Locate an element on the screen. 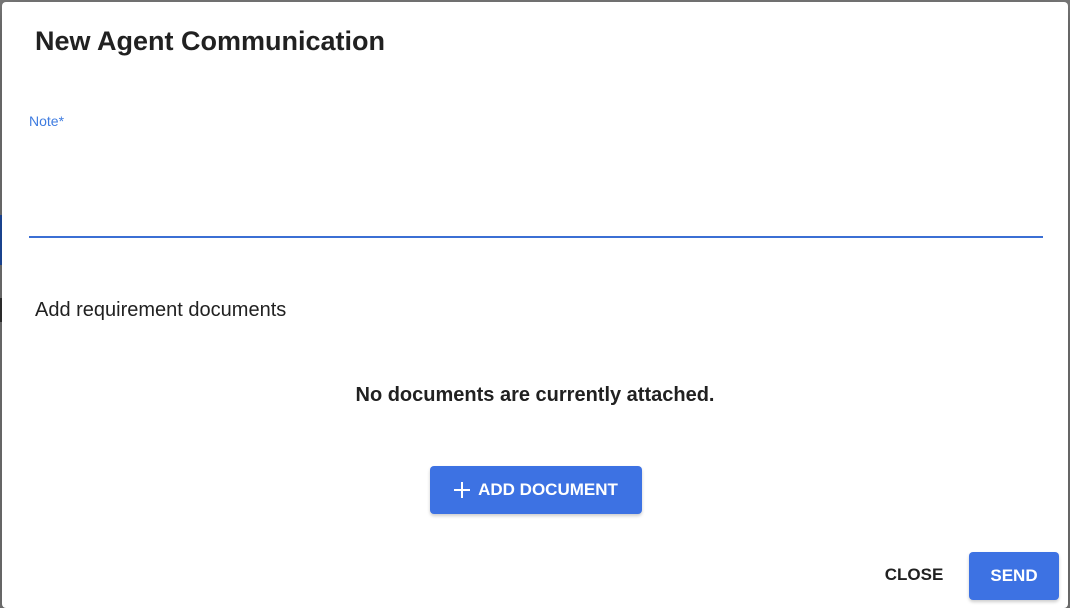 The height and width of the screenshot is (608, 1070). note-input is located at coordinates (536, 185).